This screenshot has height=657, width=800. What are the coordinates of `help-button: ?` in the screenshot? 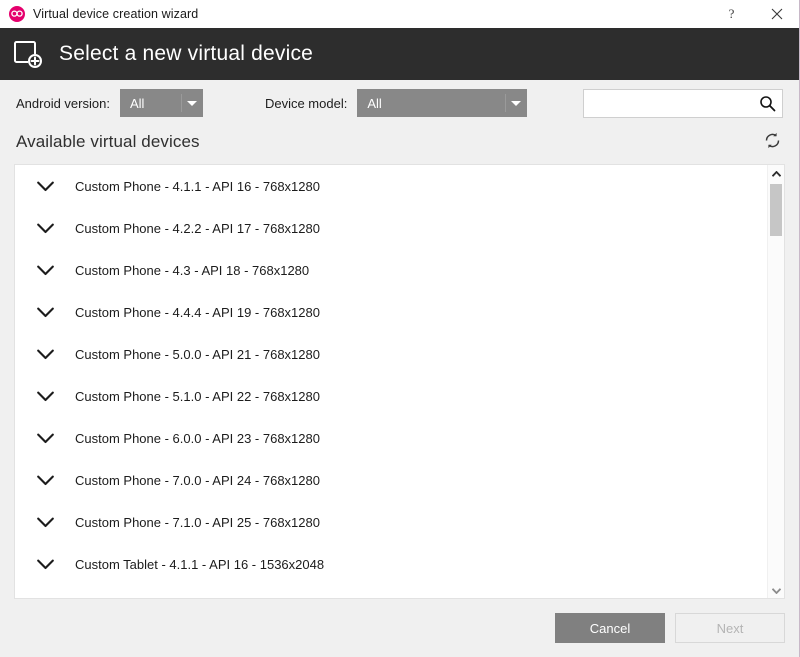 It's located at (731, 14).